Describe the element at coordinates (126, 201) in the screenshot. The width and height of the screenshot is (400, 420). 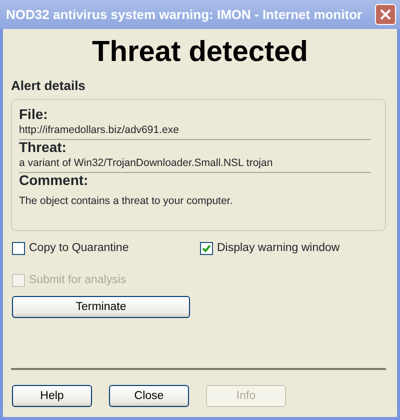
I see `field-value: The object contains a threat to your computer.` at that location.